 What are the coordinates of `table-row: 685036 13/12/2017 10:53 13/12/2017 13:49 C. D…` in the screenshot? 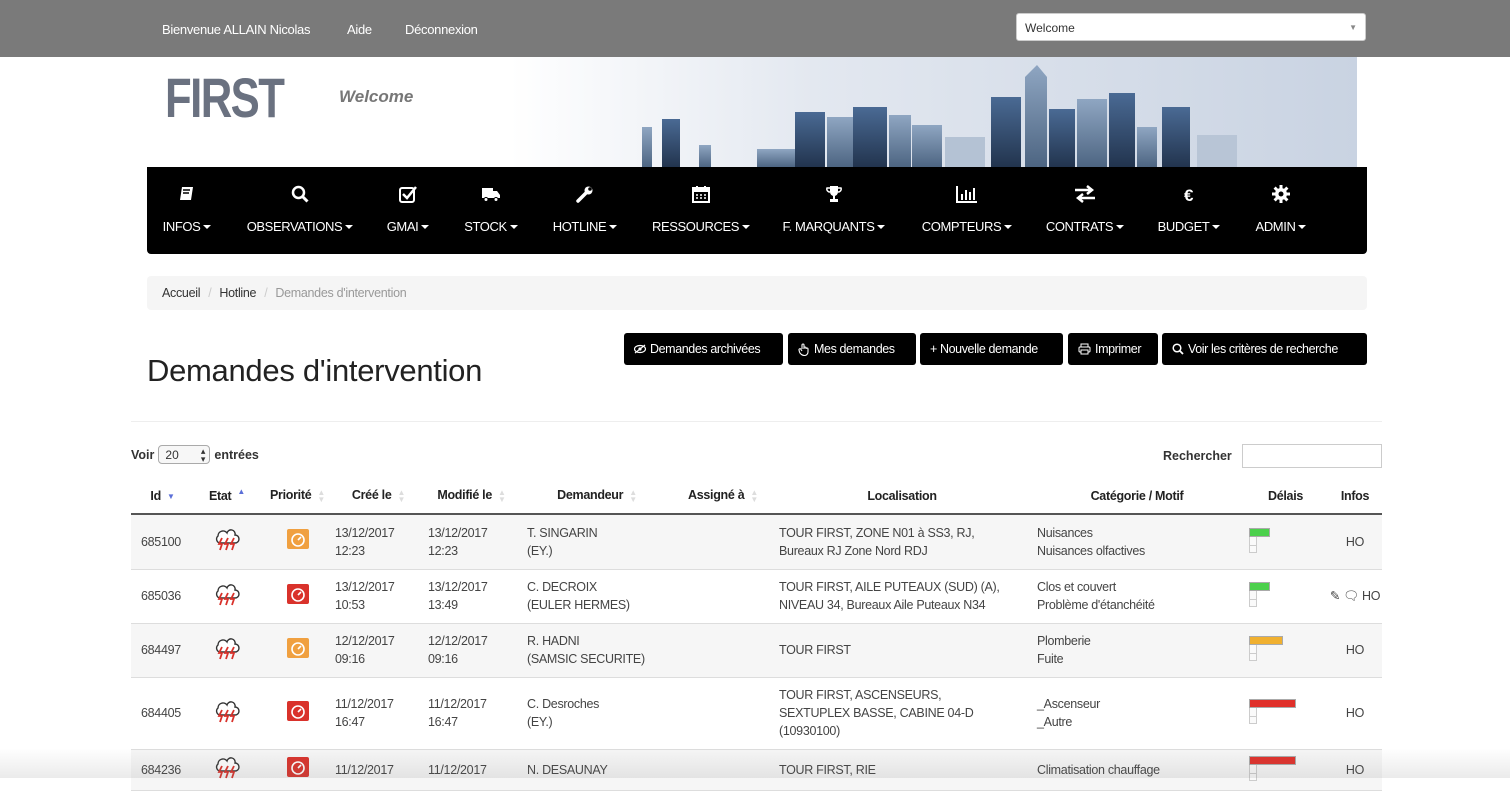 It's located at (756, 596).